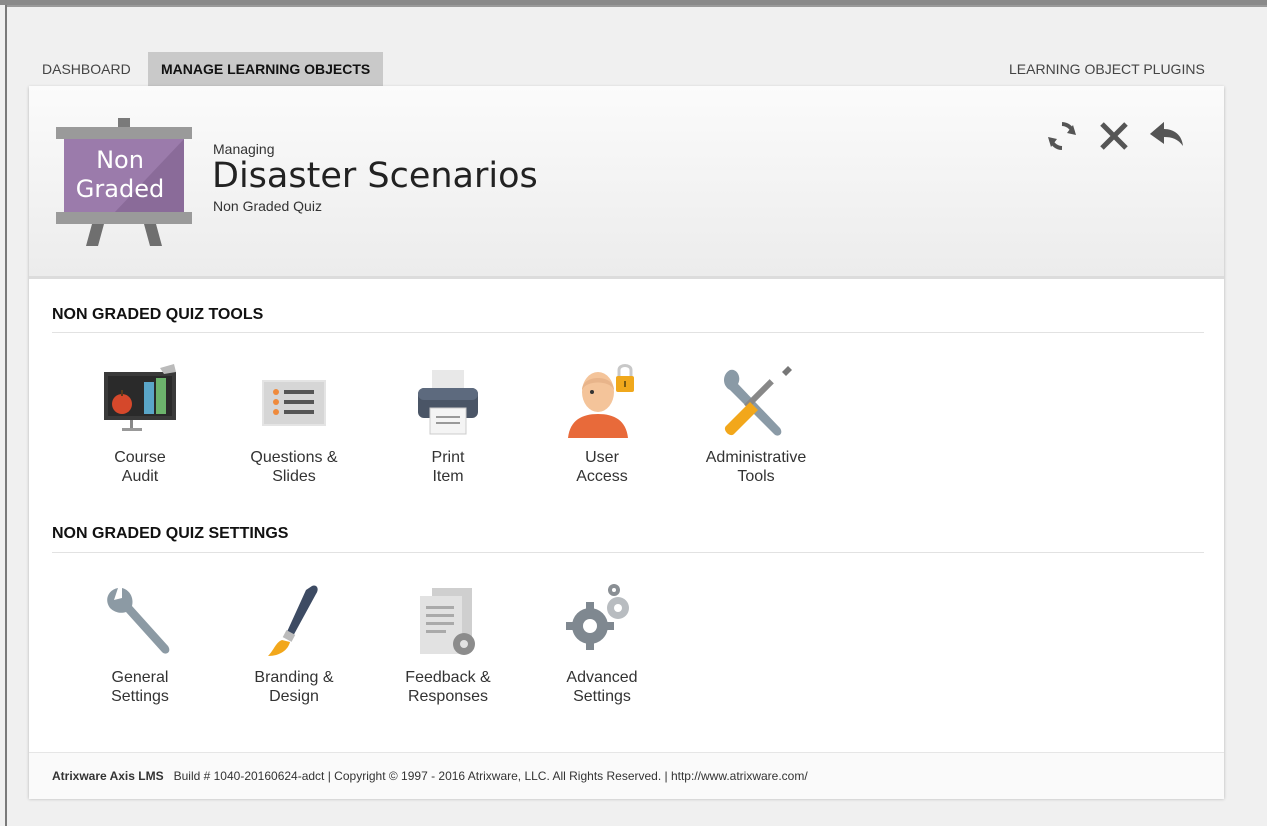 The height and width of the screenshot is (826, 1267). Describe the element at coordinates (294, 403) in the screenshot. I see `questions-slides-icon` at that location.